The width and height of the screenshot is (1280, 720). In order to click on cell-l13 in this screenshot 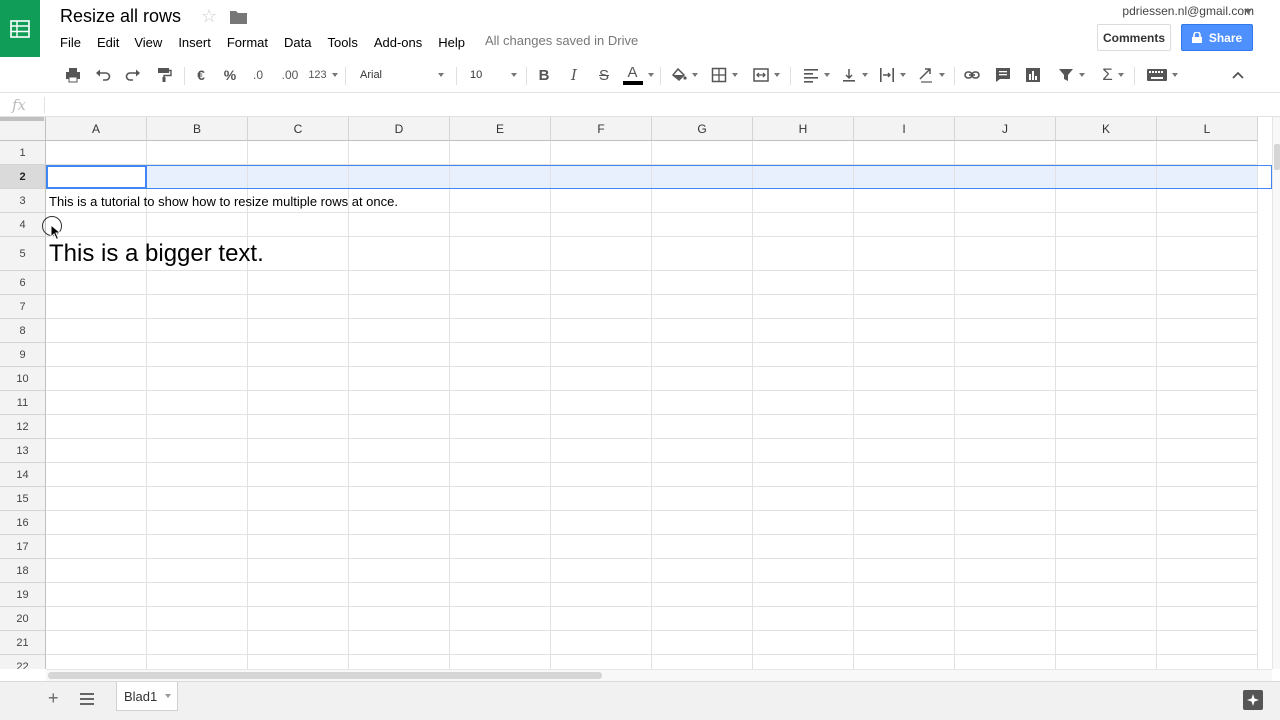, I will do `click(1207, 451)`.